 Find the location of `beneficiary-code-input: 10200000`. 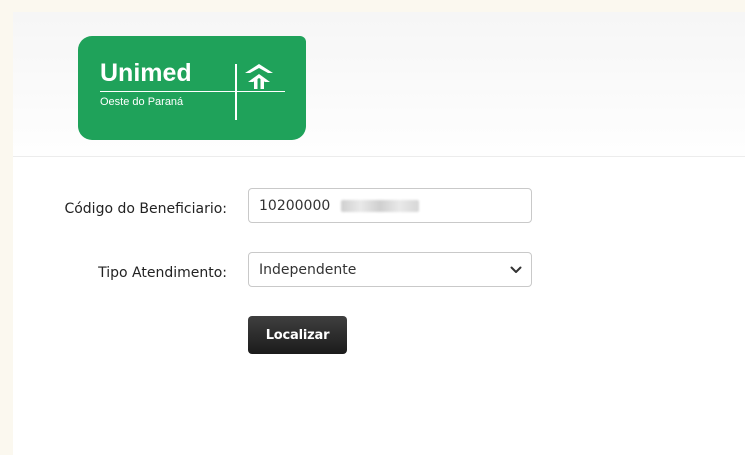

beneficiary-code-input: 10200000 is located at coordinates (390, 205).